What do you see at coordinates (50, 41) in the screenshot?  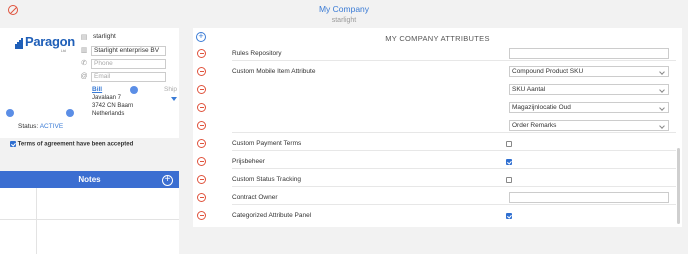 I see `logo-wordmark: Paragon` at bounding box center [50, 41].